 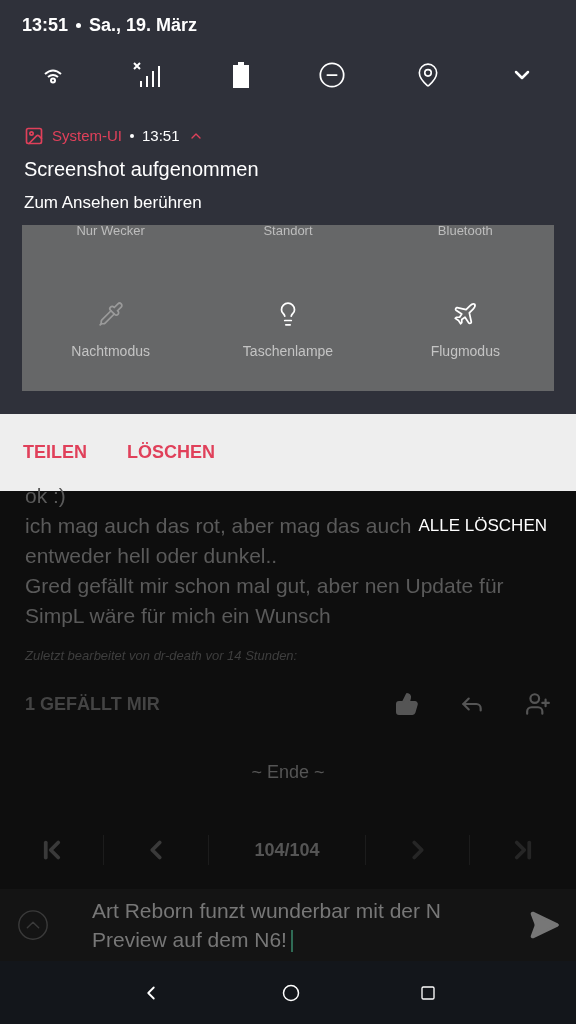 What do you see at coordinates (55, 452) in the screenshot?
I see `action-button: TEILEN` at bounding box center [55, 452].